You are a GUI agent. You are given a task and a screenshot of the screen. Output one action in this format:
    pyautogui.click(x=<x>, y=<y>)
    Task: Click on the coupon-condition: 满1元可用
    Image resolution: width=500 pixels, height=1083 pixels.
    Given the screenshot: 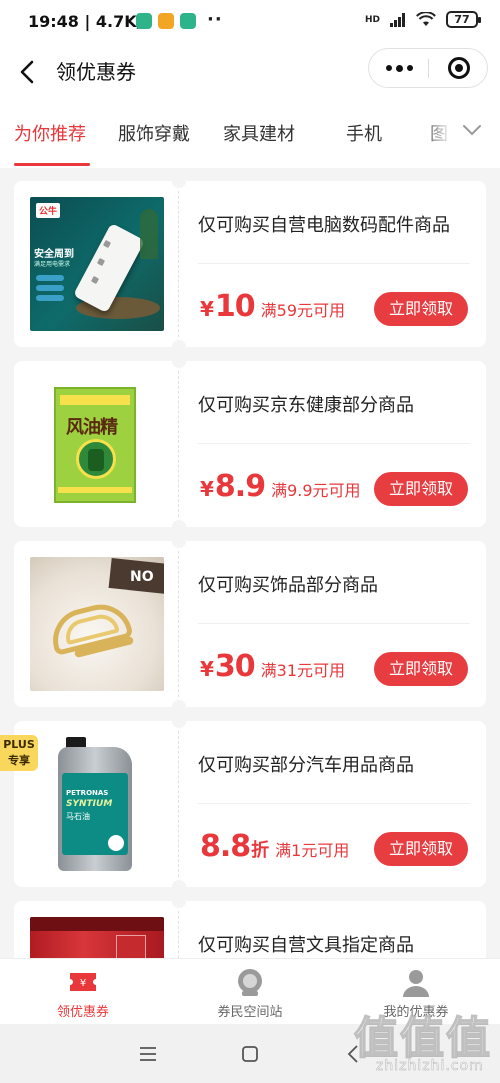 What is the action you would take?
    pyautogui.click(x=312, y=850)
    